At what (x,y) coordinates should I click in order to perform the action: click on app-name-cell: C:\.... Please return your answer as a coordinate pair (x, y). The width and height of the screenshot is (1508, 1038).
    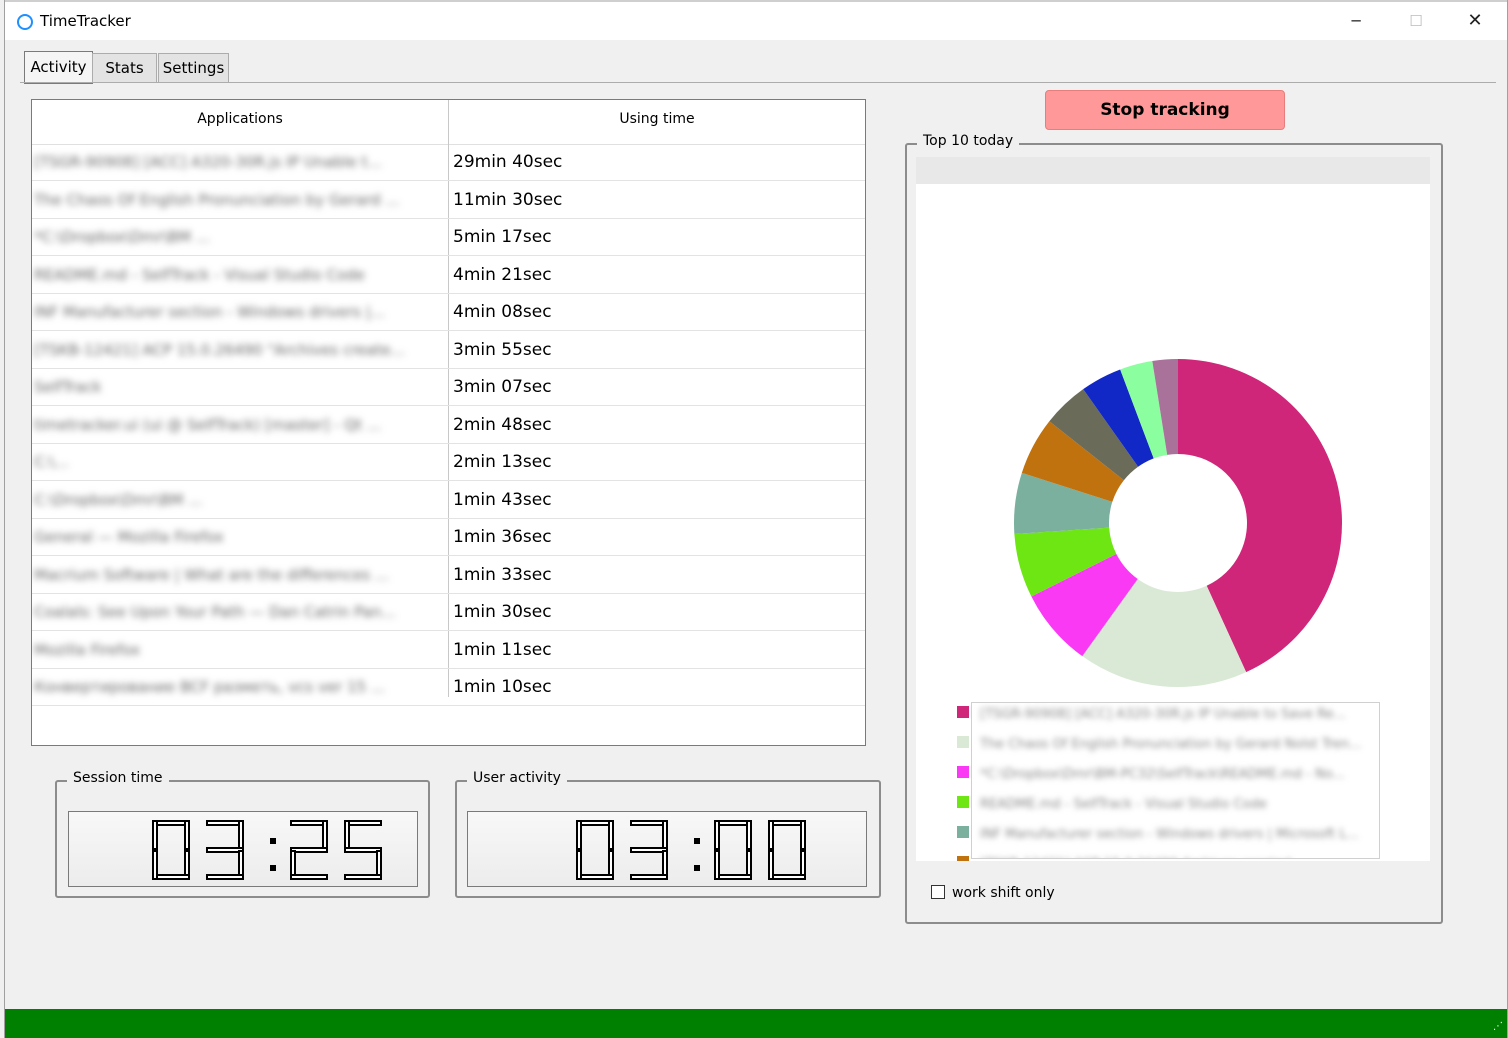
    Looking at the image, I should click on (51, 462).